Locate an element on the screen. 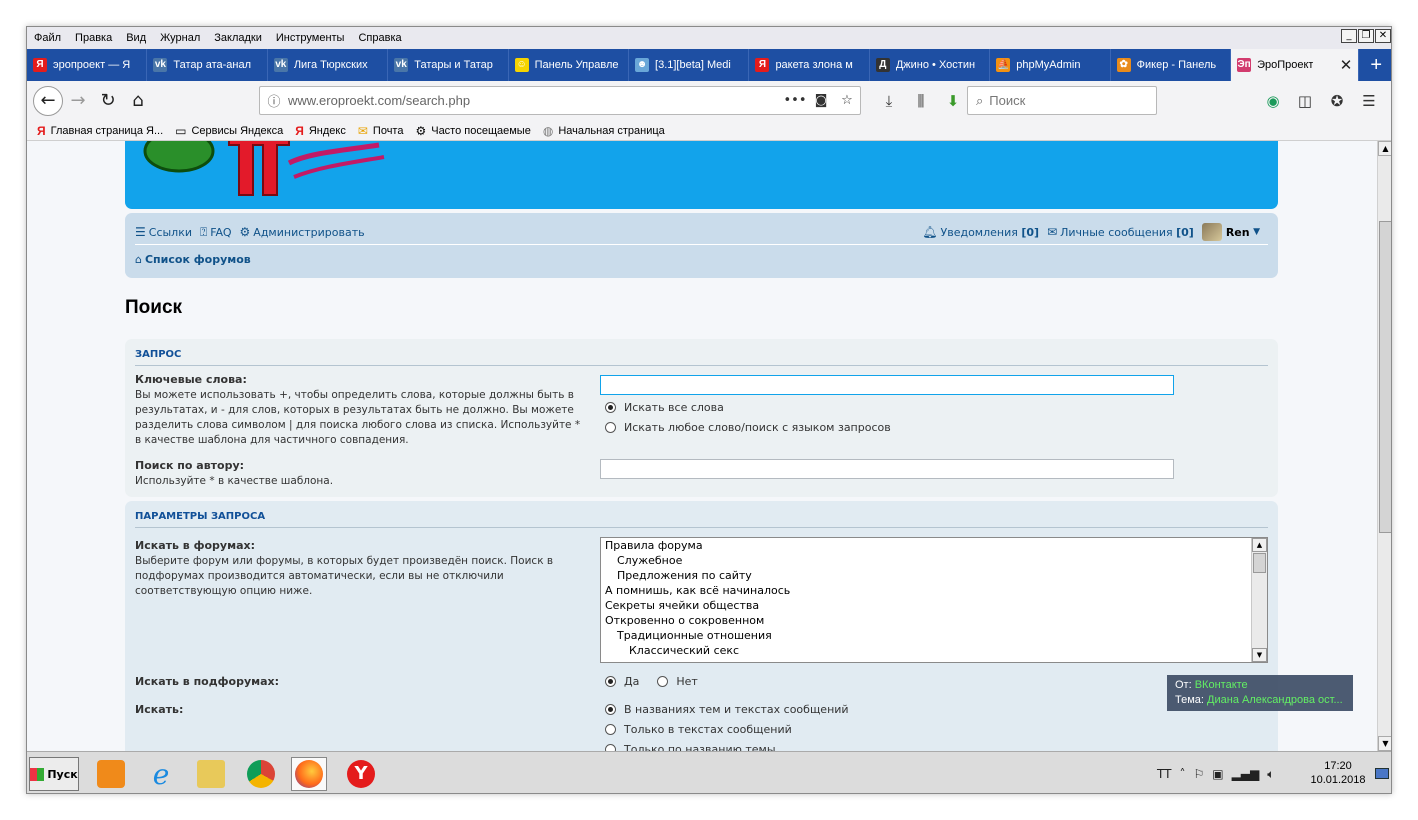  taskbar-media-player is located at coordinates (111, 774).